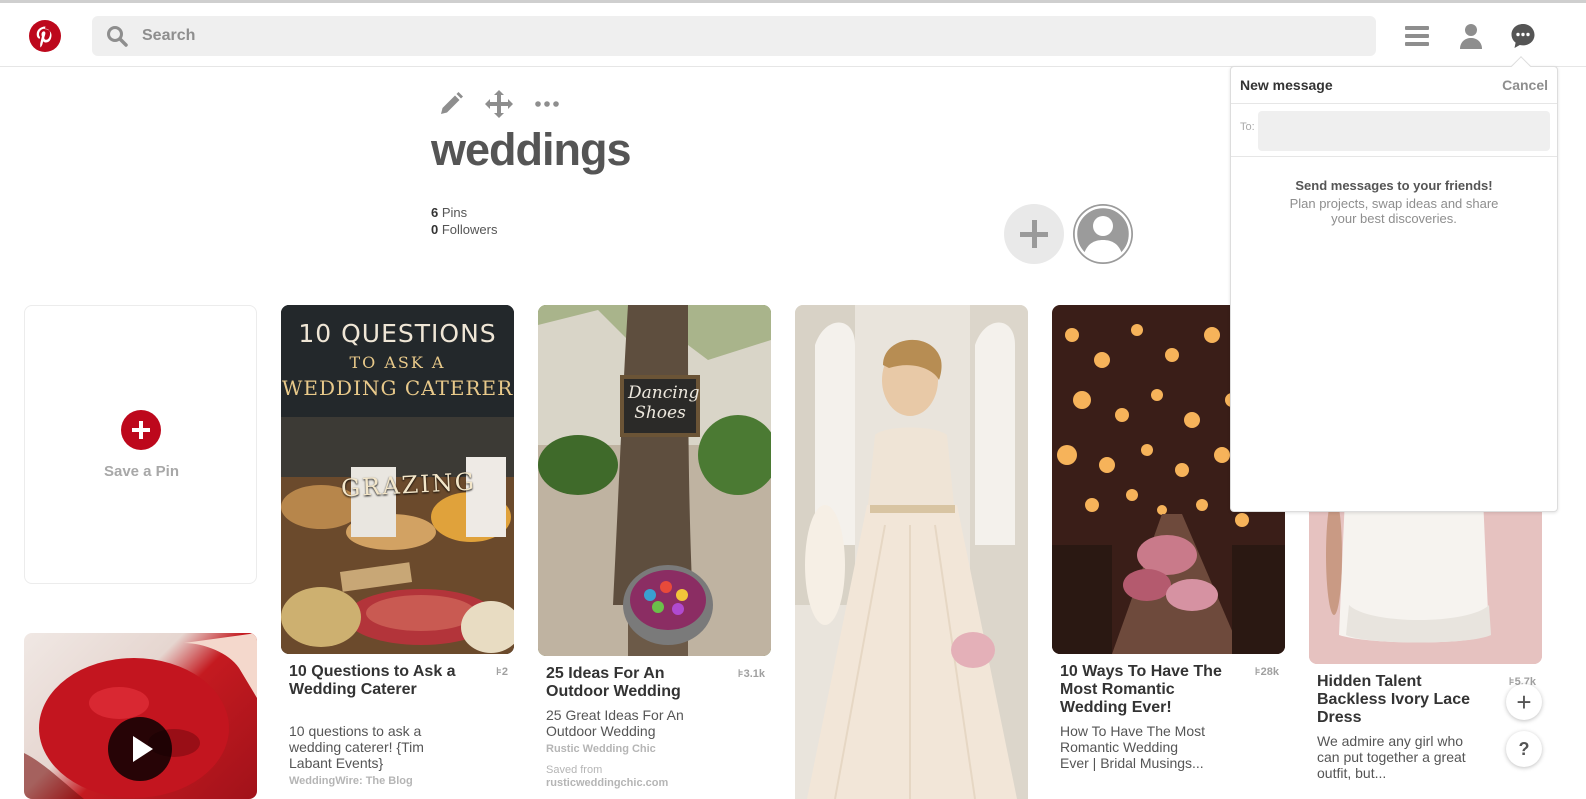 This screenshot has height=799, width=1586. Describe the element at coordinates (607, 783) in the screenshot. I see `saved-from-link: rusticweddingchic.com` at that location.